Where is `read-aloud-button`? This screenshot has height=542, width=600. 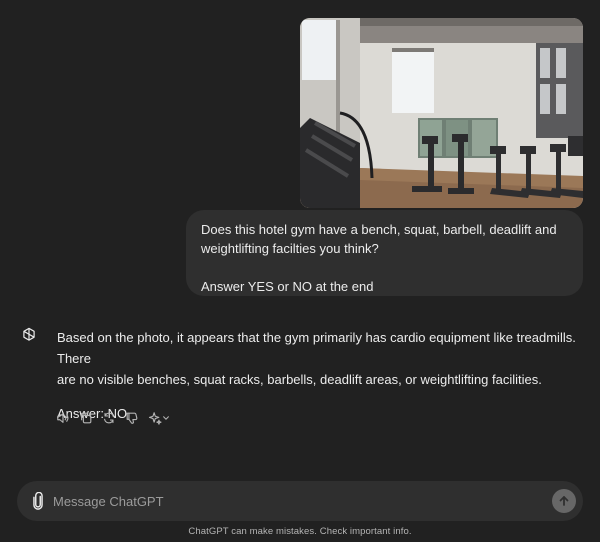 read-aloud-button is located at coordinates (63, 418).